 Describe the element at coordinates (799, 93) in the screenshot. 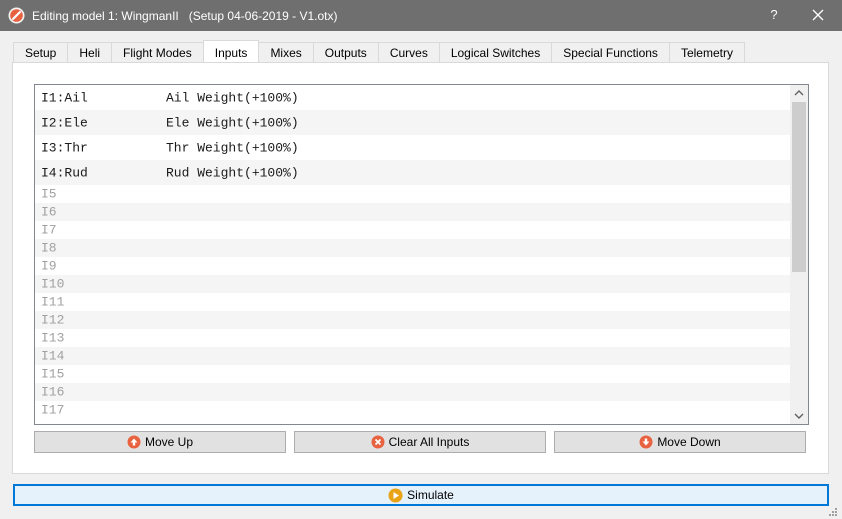

I see `scroll-up-arrow-icon` at that location.